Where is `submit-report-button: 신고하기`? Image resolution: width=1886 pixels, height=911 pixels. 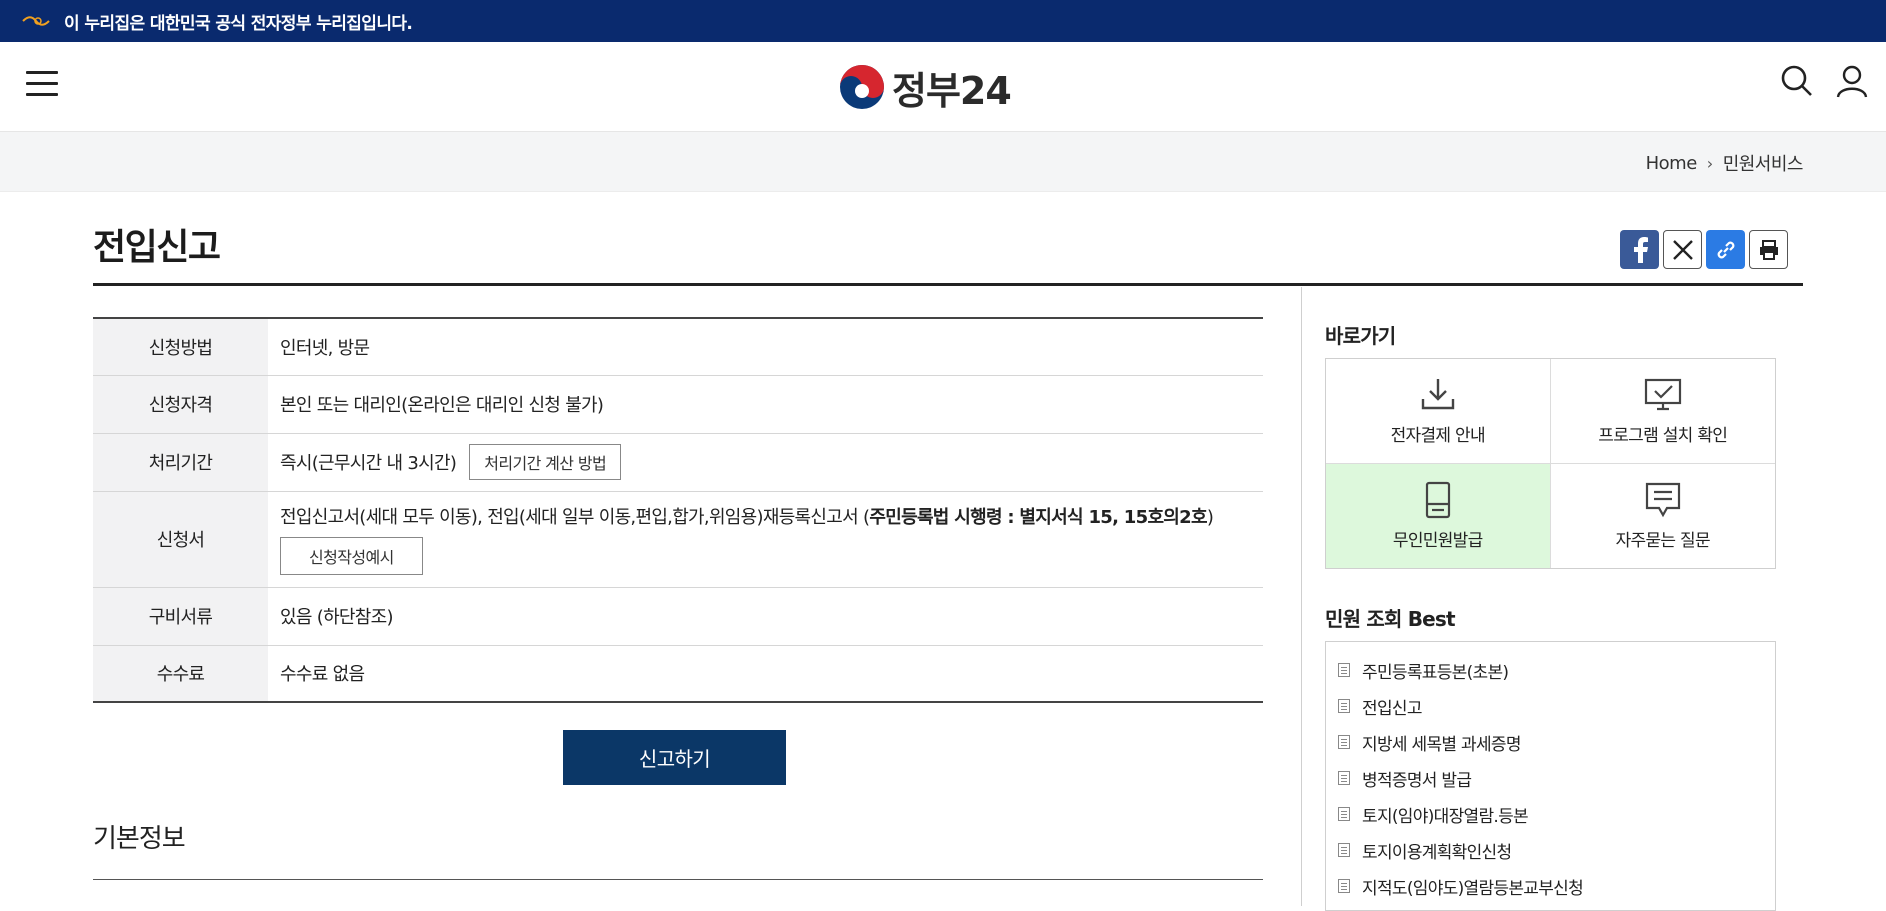
submit-report-button: 신고하기 is located at coordinates (674, 757).